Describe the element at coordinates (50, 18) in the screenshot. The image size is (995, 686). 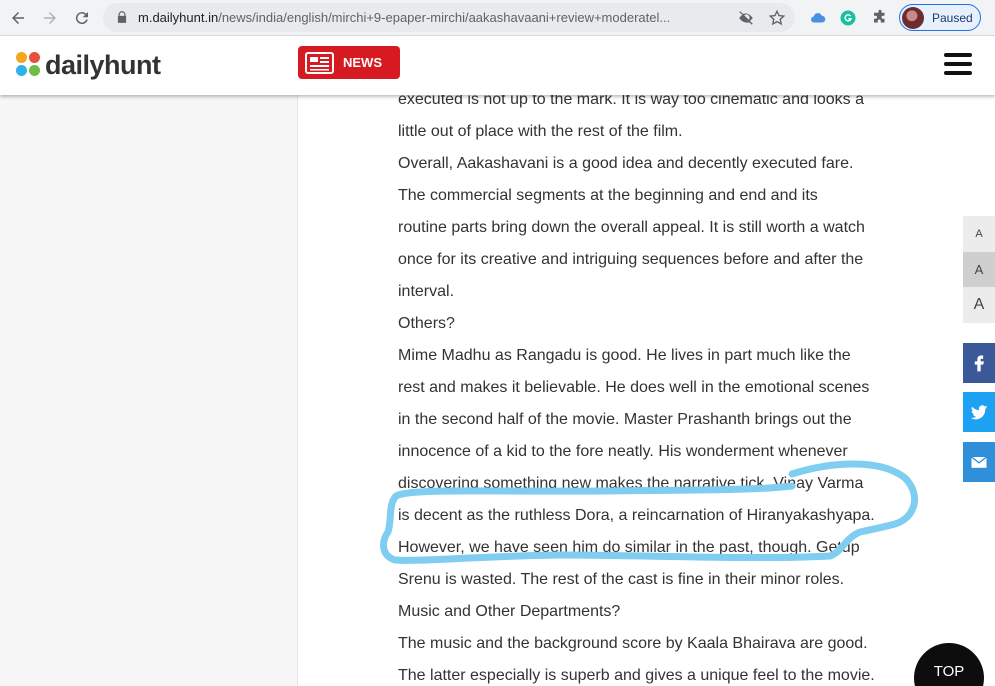
I see `forward-arrow-icon` at that location.